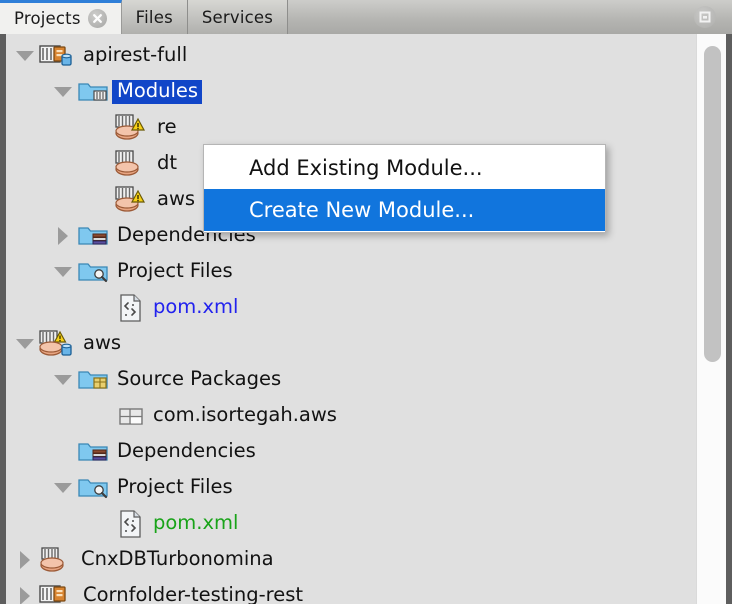  What do you see at coordinates (705, 17) in the screenshot?
I see `restore-window-icon` at bounding box center [705, 17].